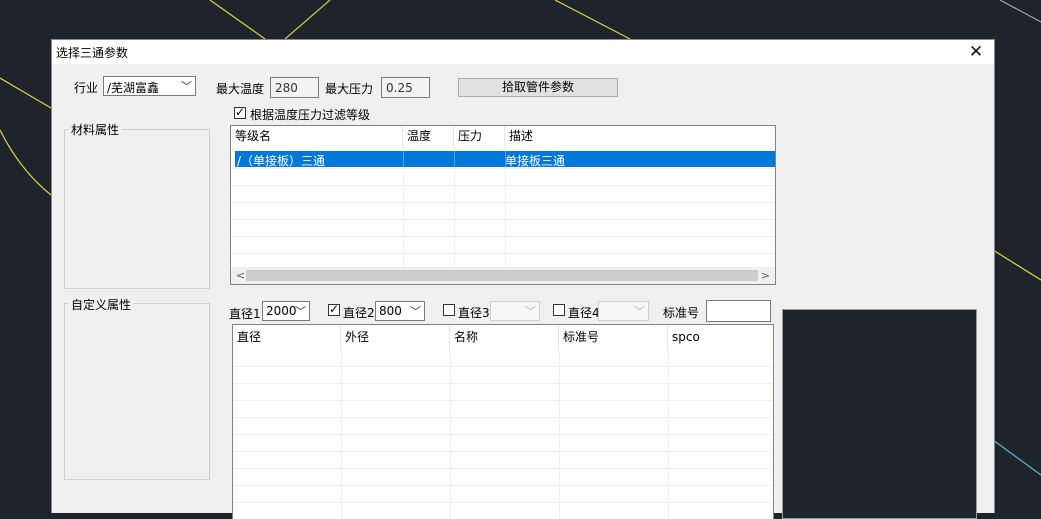 This screenshot has height=519, width=1041. Describe the element at coordinates (879, 414) in the screenshot. I see `preview-canvas` at that location.